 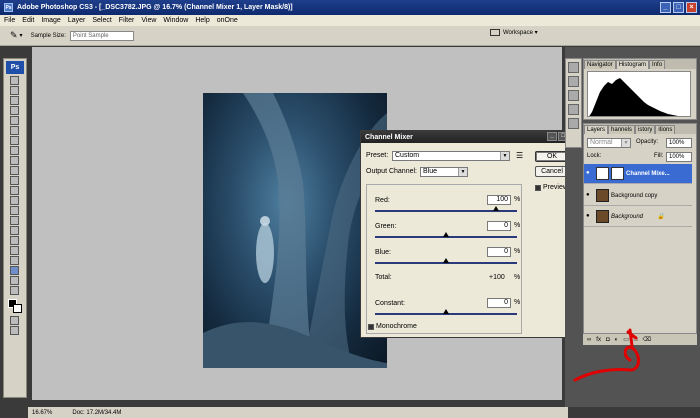 I want to click on minimize-icon: _, so click(x=665, y=7).